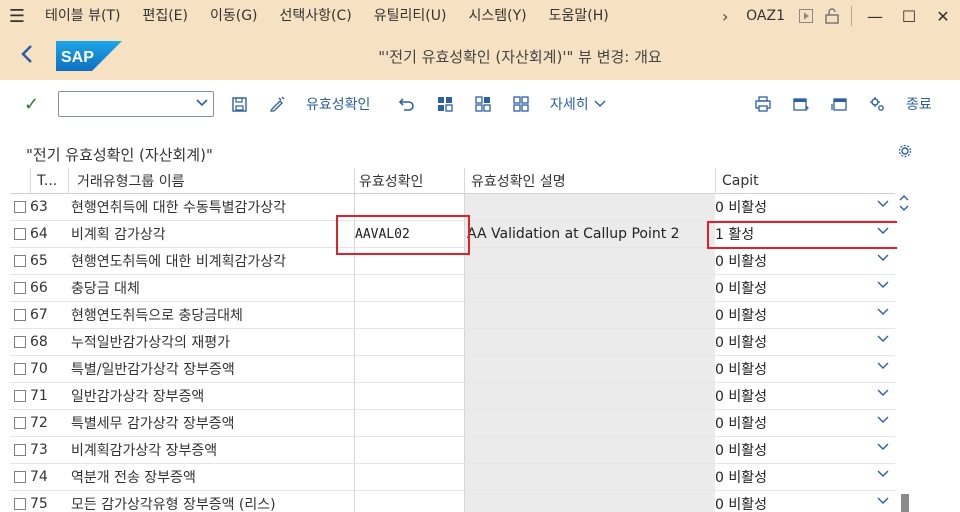 This screenshot has width=960, height=512. What do you see at coordinates (278, 104) in the screenshot?
I see `edit-pen-icon` at bounding box center [278, 104].